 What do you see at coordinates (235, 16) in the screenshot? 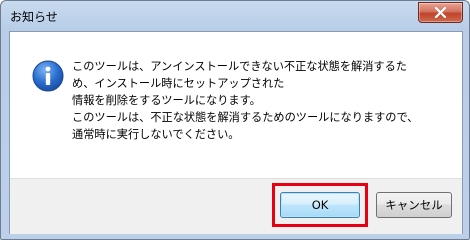
I see `title-bar: お知らせ` at bounding box center [235, 16].